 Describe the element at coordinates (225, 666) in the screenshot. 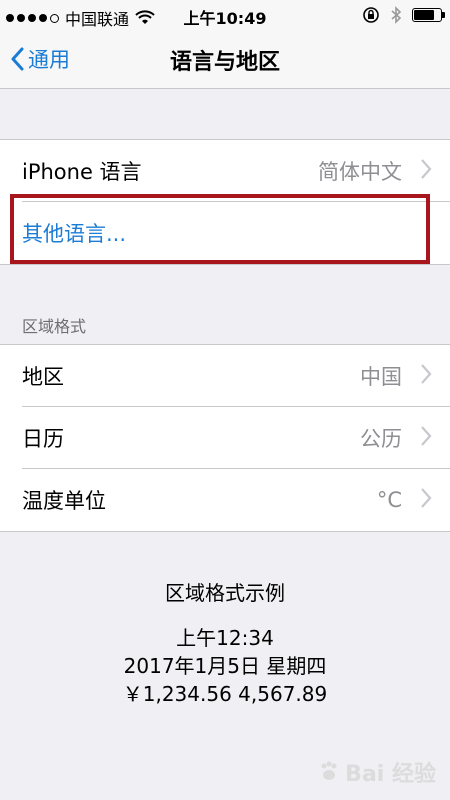

I see `example-date: 2017年1月5日 星期四` at that location.